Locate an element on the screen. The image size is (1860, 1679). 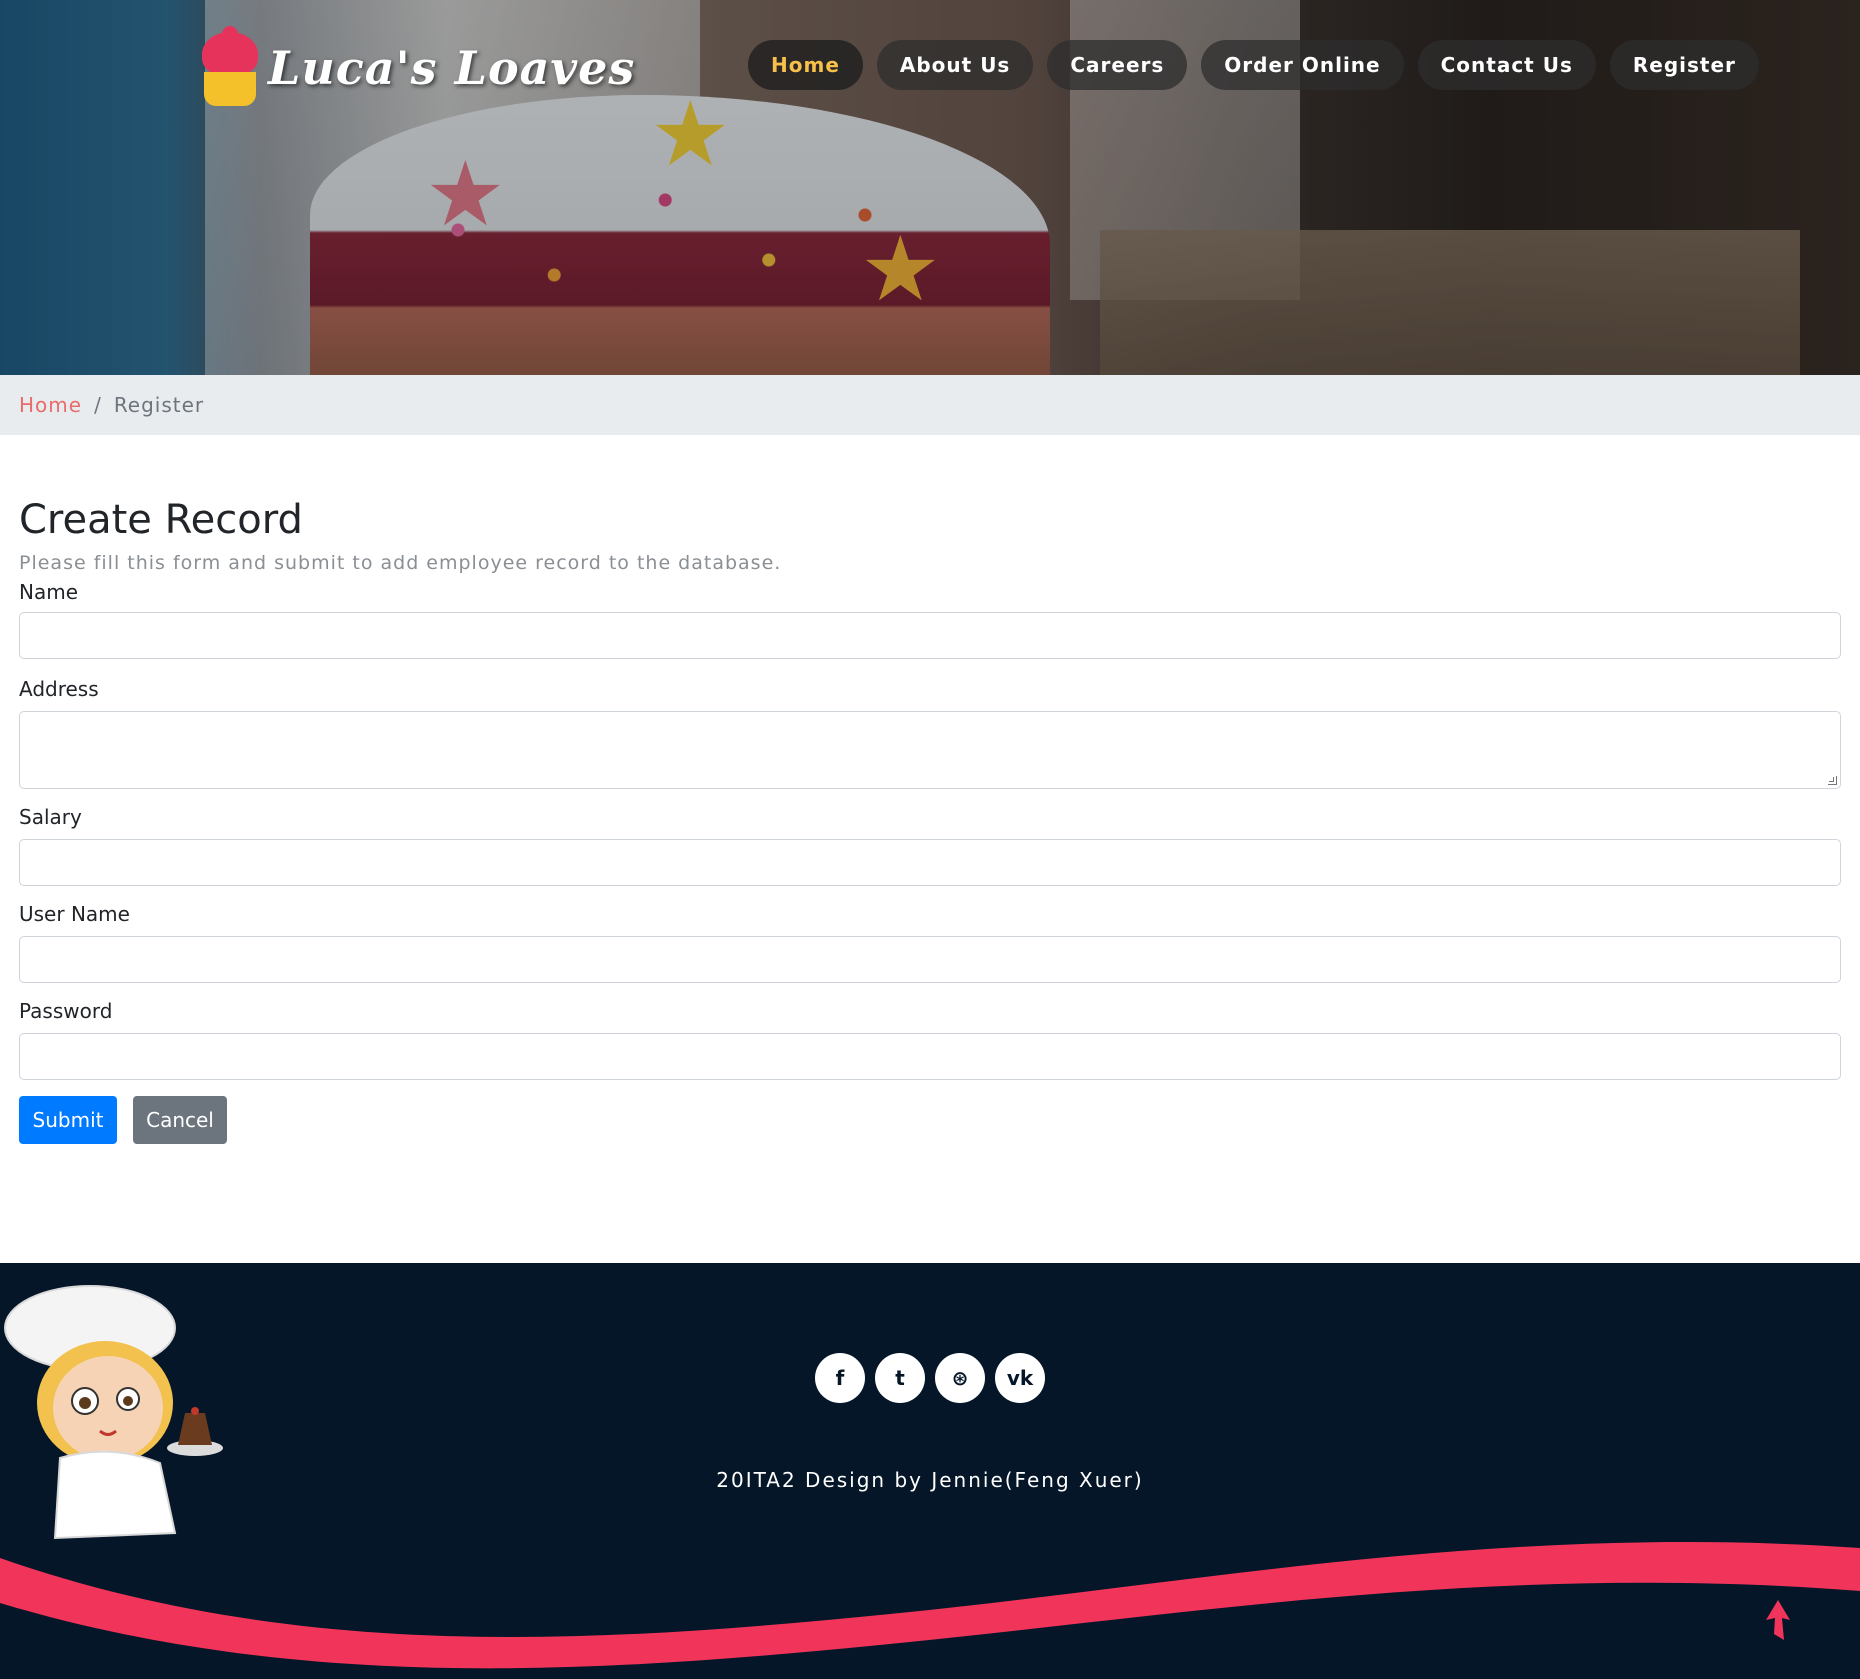
brand-name: Luca's Loaves is located at coordinates (452, 68).